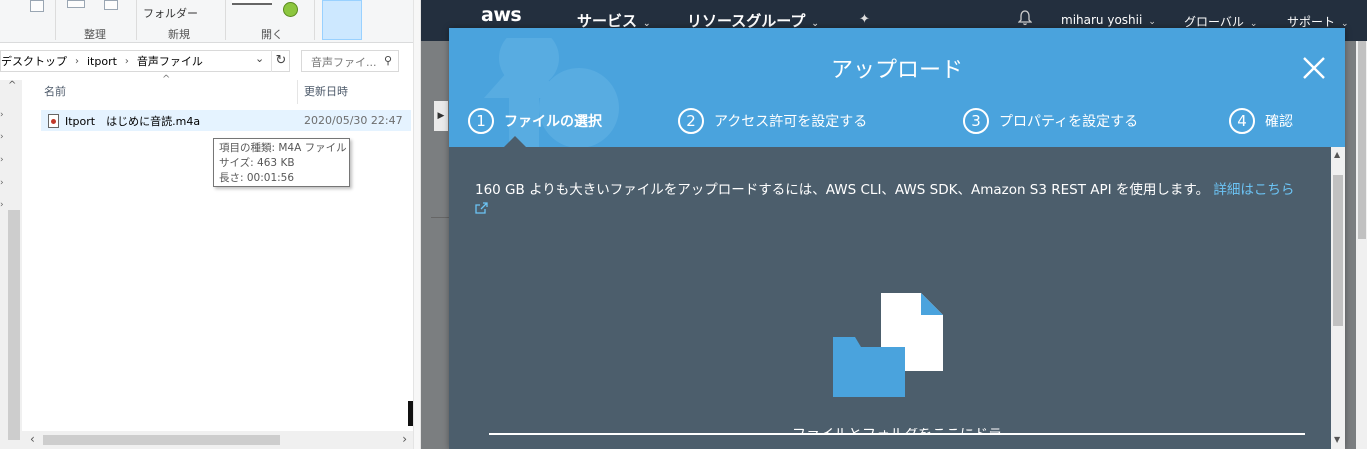  What do you see at coordinates (691, 120) in the screenshot?
I see `step-number: 2` at bounding box center [691, 120].